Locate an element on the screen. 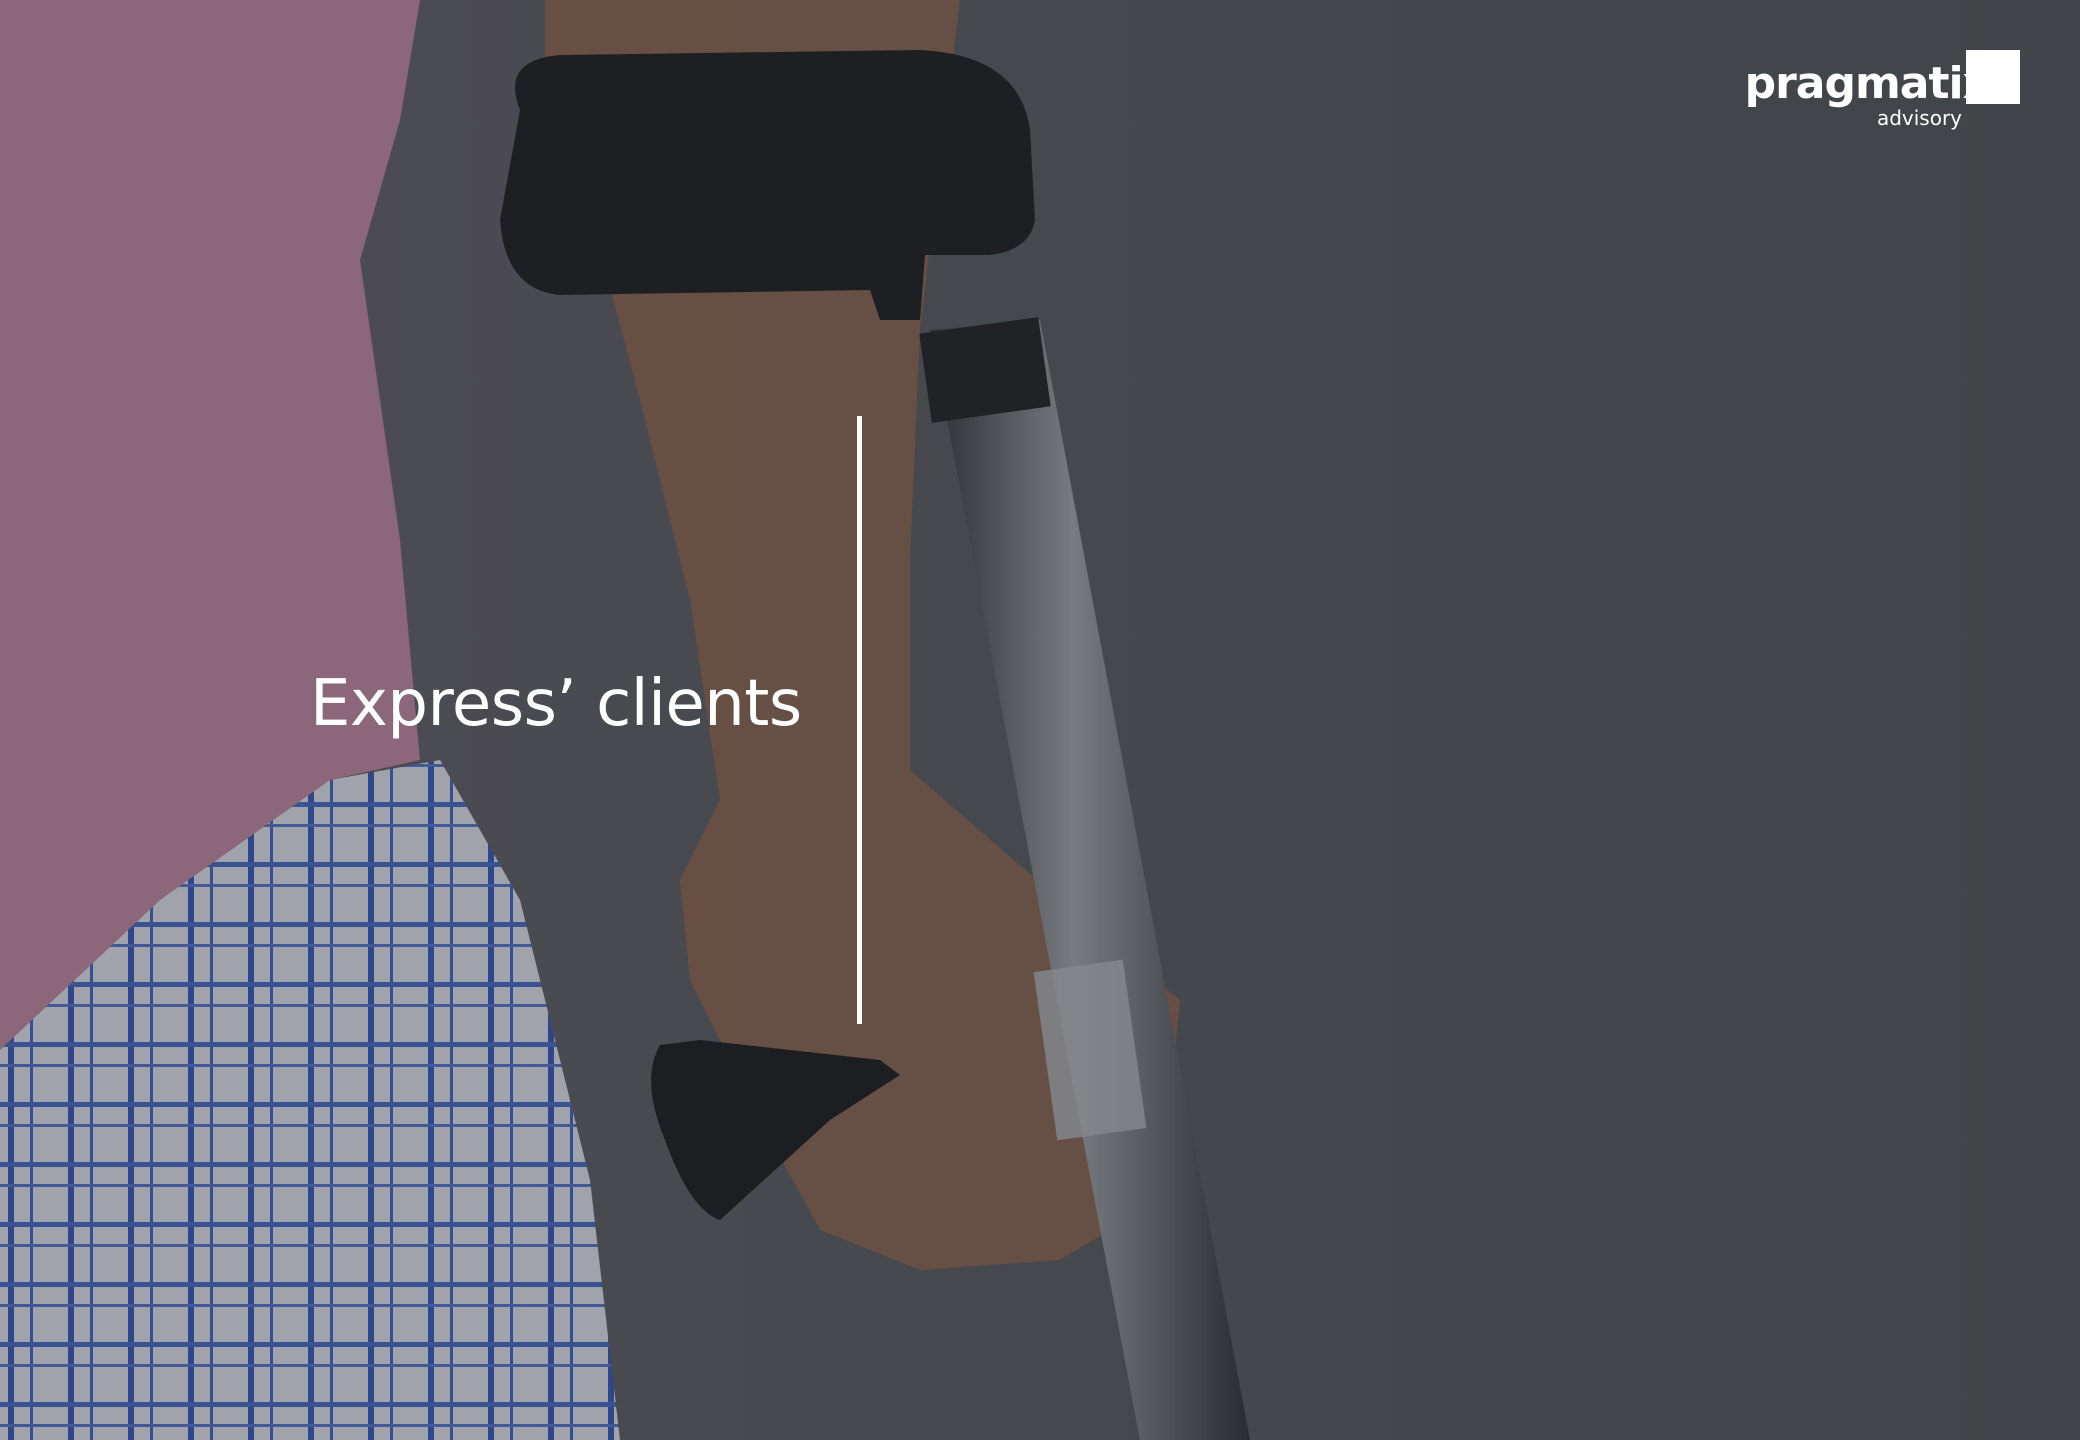 The image size is (2080, 1440). vertical-divider is located at coordinates (859, 720).